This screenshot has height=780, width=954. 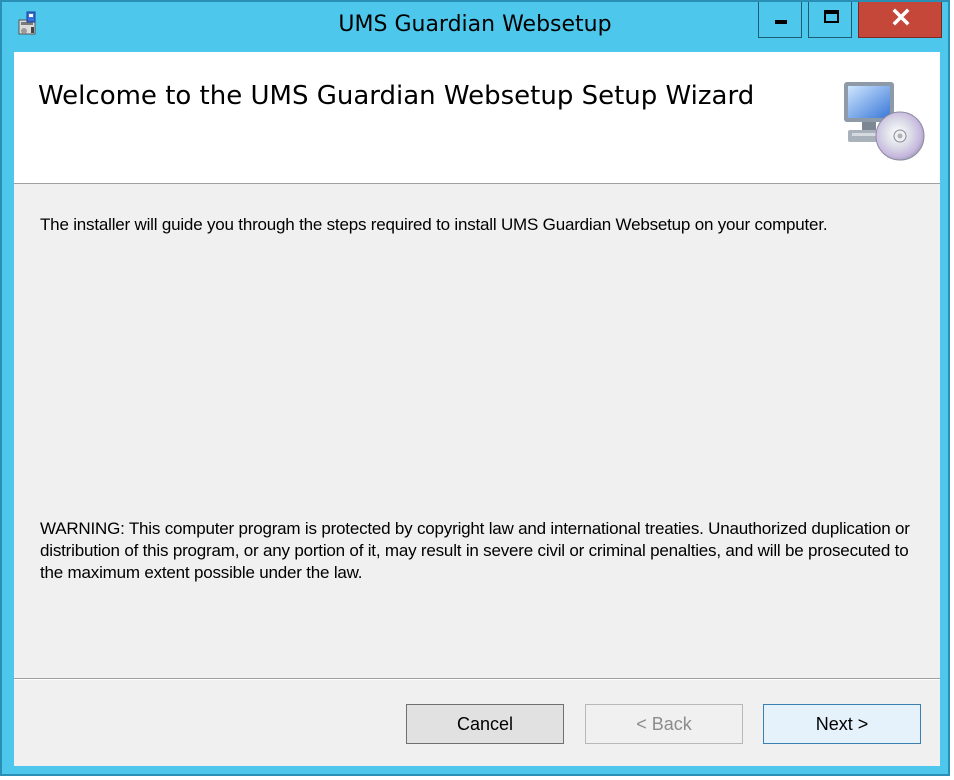 I want to click on close-button, so click(x=900, y=20).